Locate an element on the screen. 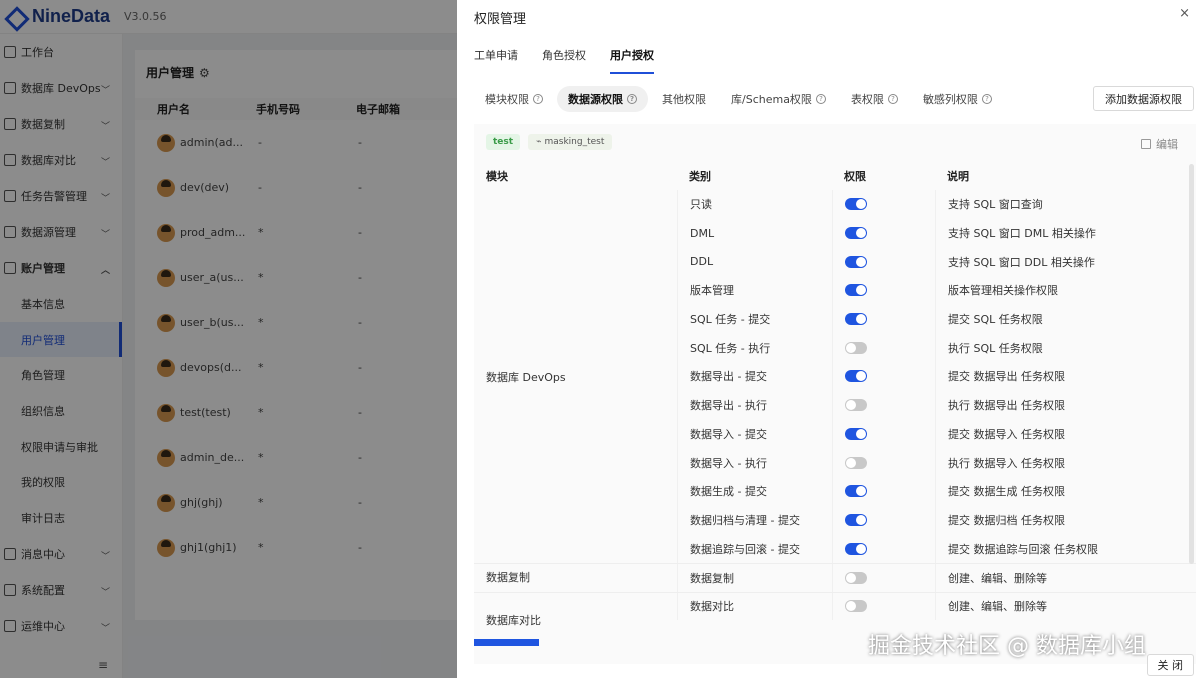  category-cell: 版本管理 is located at coordinates (754, 290).